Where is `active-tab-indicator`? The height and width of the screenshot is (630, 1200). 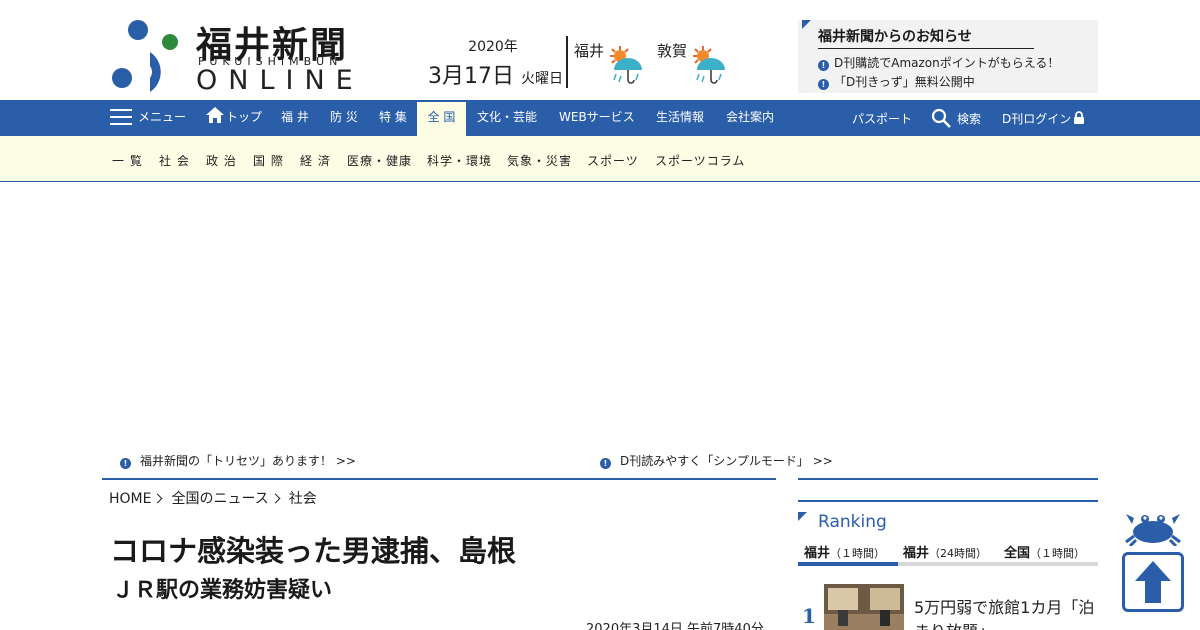
active-tab-indicator is located at coordinates (848, 564).